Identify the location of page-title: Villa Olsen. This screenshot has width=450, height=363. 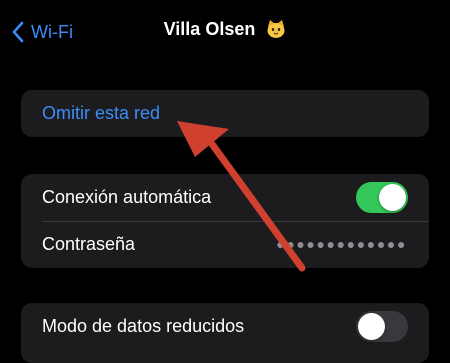
(225, 31).